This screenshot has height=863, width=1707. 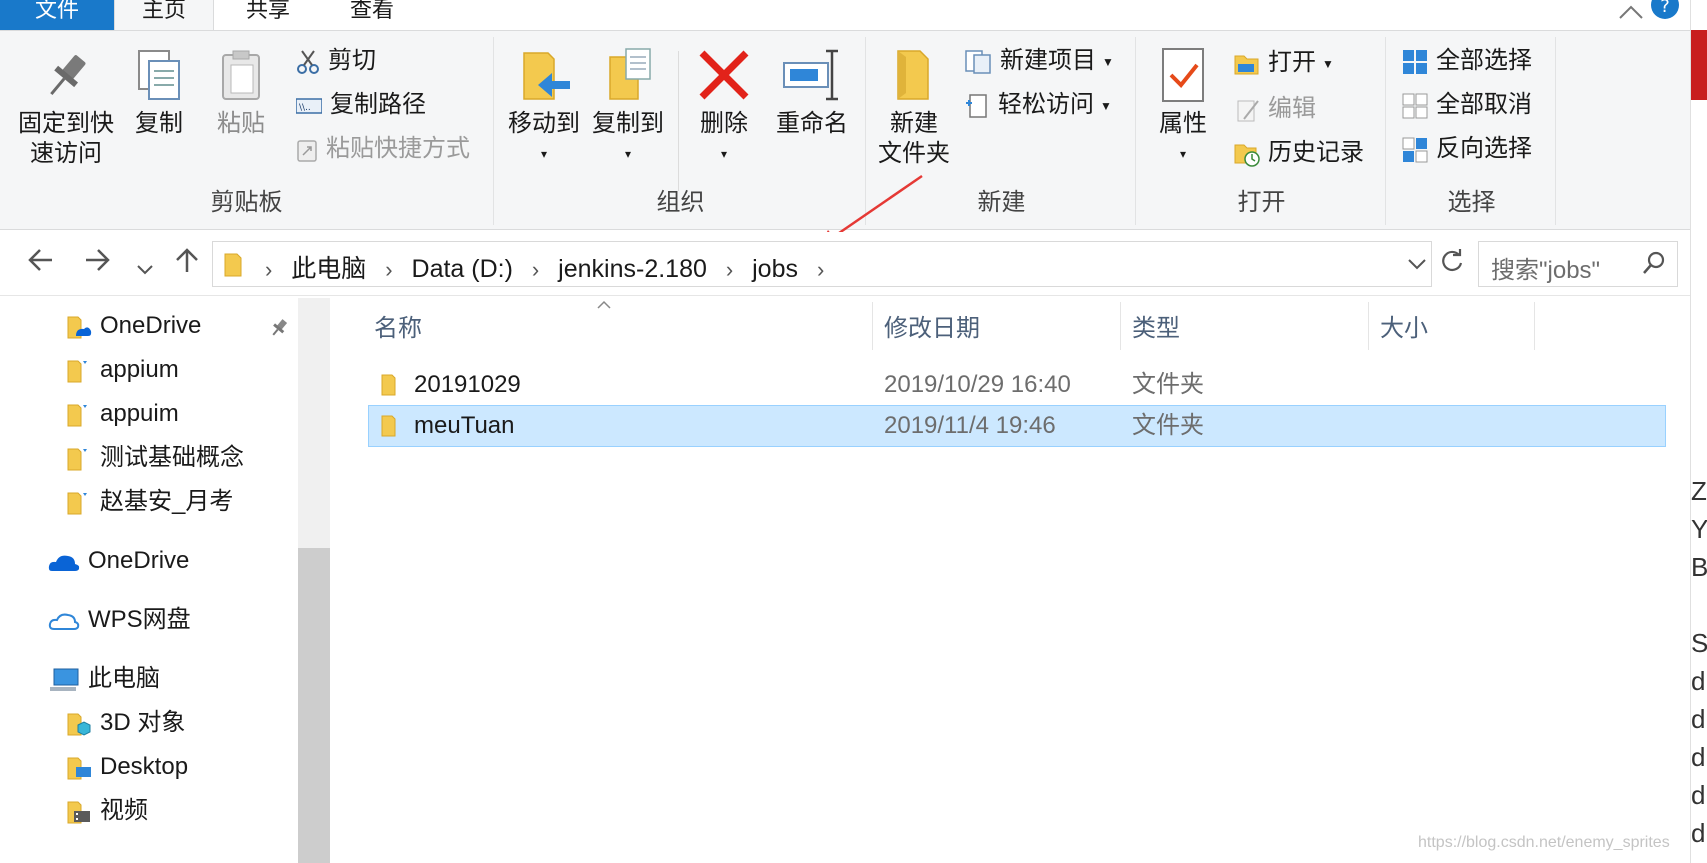 What do you see at coordinates (632, 269) in the screenshot?
I see `breadcrumb-item: jenkins-2.180` at bounding box center [632, 269].